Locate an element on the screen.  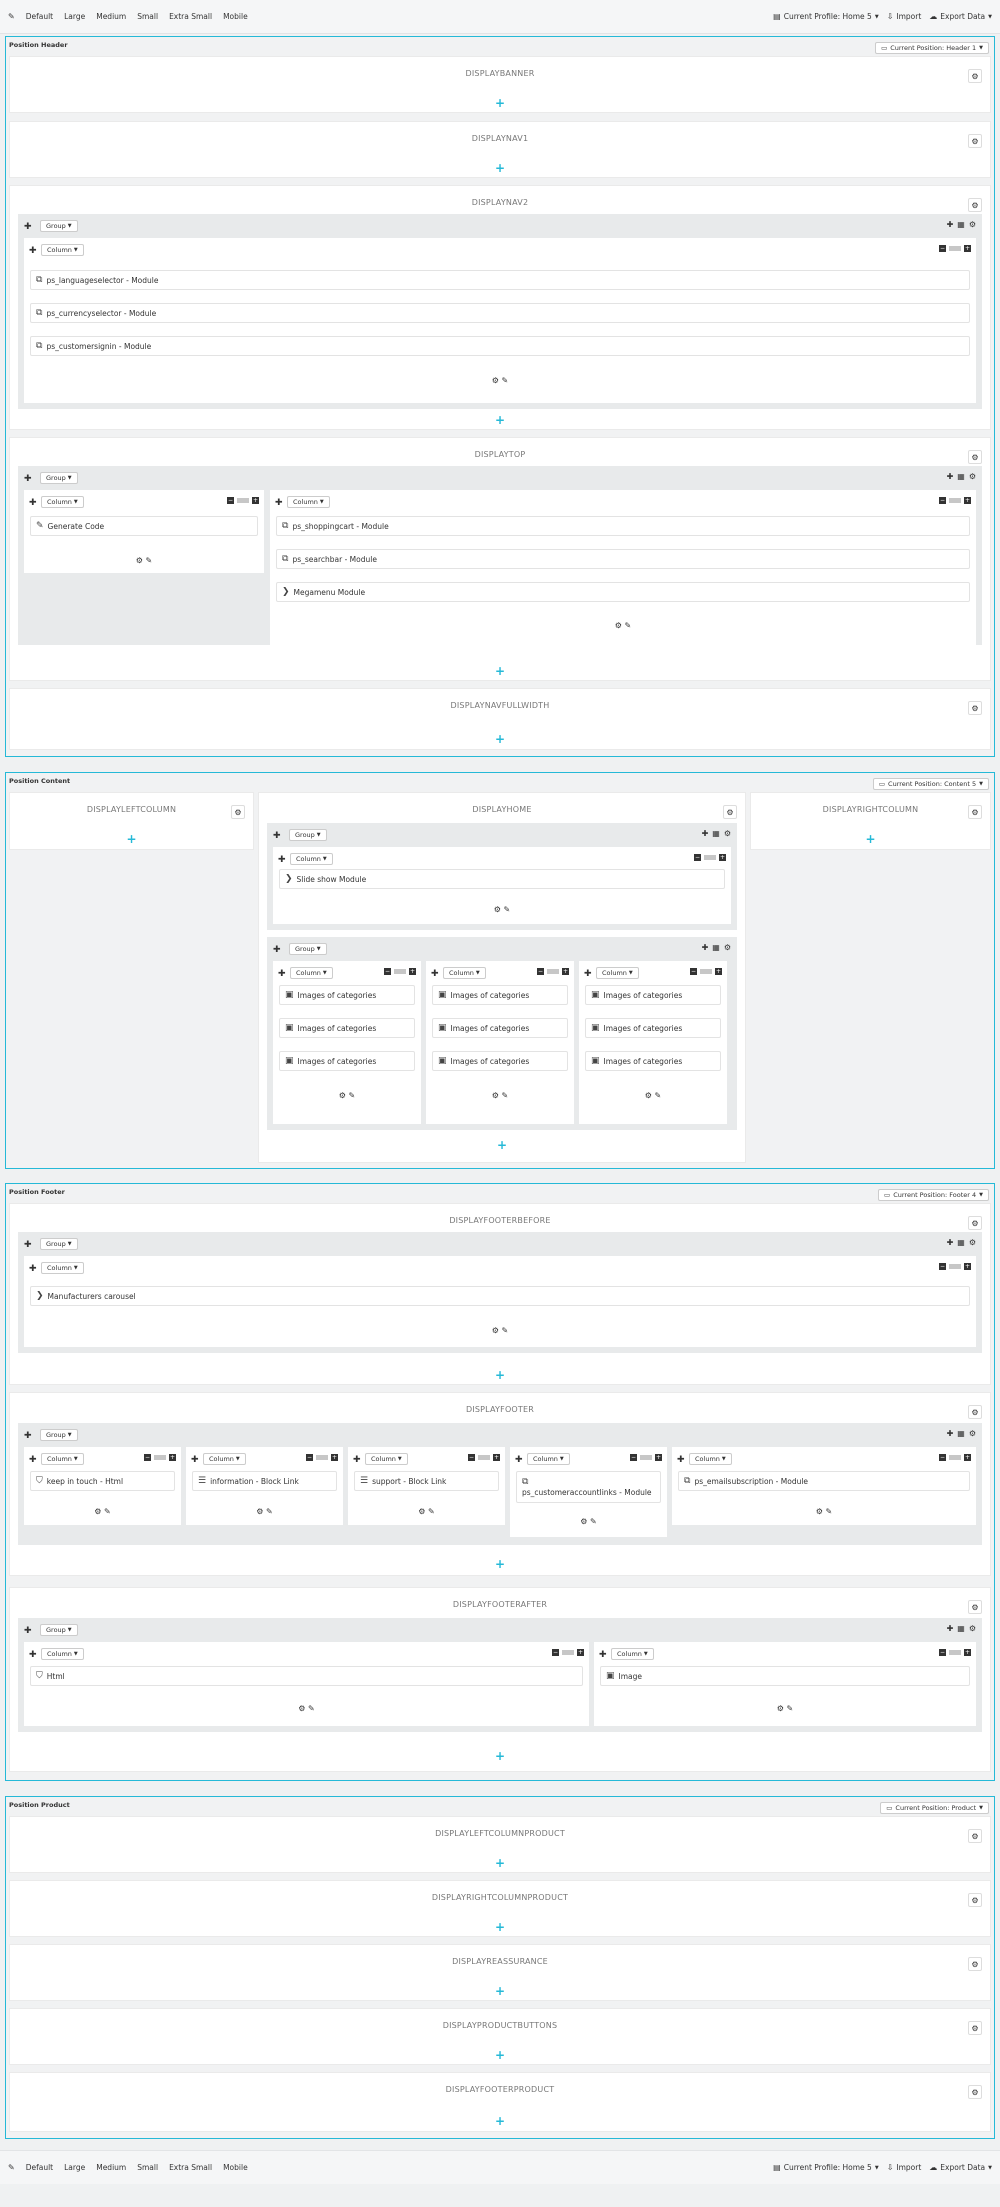
module-item: ❯ Manufacturers carousel is located at coordinates (500, 1296).